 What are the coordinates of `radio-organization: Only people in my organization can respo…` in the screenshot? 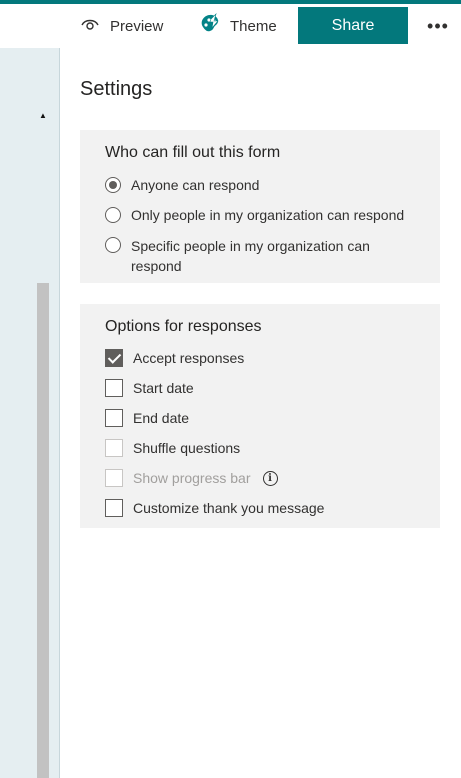 It's located at (254, 215).